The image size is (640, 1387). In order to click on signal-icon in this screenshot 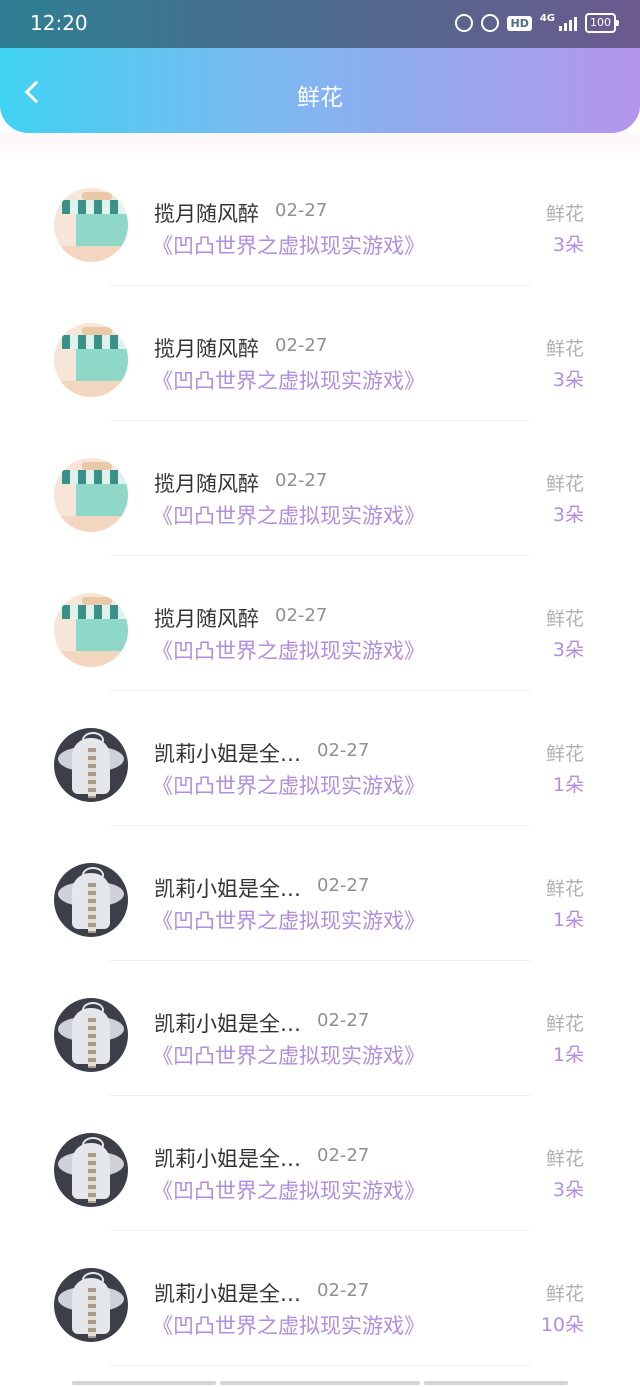, I will do `click(568, 23)`.